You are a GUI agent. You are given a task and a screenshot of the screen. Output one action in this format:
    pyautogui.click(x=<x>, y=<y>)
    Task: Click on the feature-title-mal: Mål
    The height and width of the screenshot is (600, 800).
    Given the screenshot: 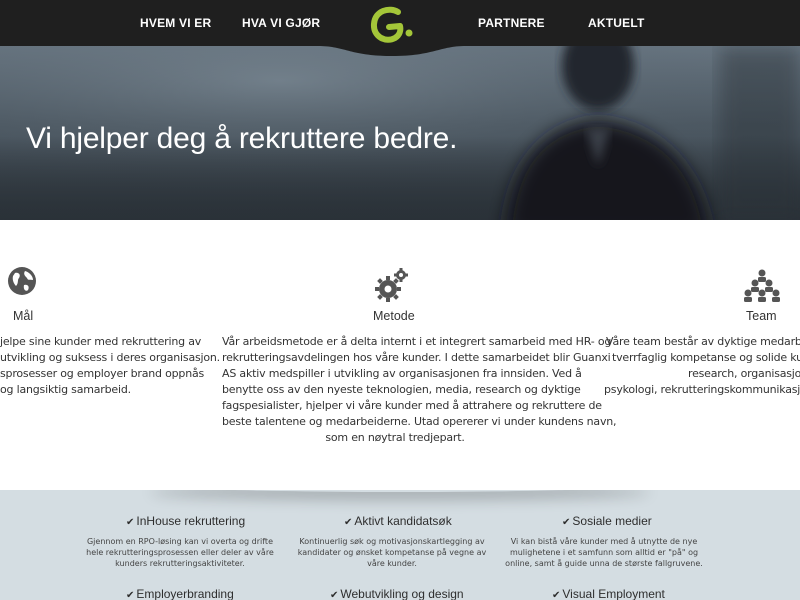 What is the action you would take?
    pyautogui.click(x=23, y=316)
    